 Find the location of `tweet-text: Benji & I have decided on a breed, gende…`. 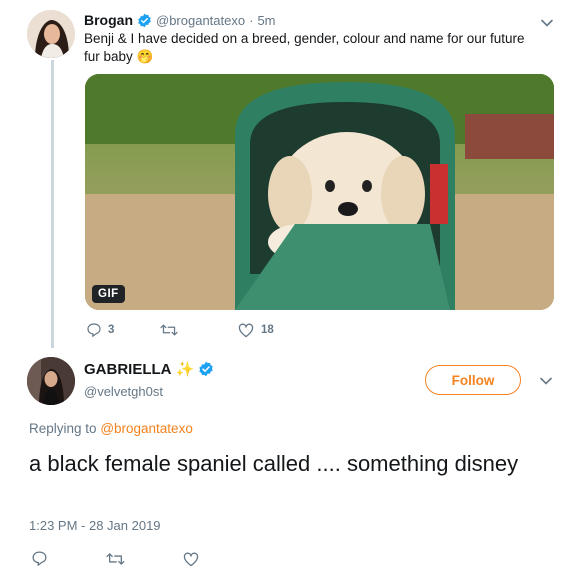

tweet-text: Benji & I have decided on a breed, gende… is located at coordinates (314, 48).